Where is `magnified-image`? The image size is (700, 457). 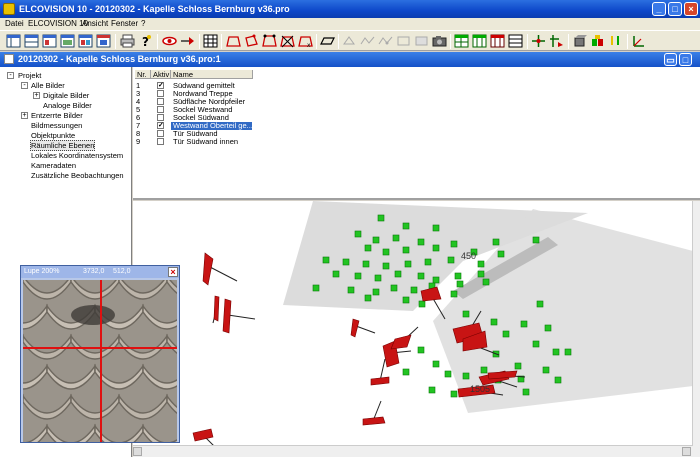 magnified-image is located at coordinates (100, 361).